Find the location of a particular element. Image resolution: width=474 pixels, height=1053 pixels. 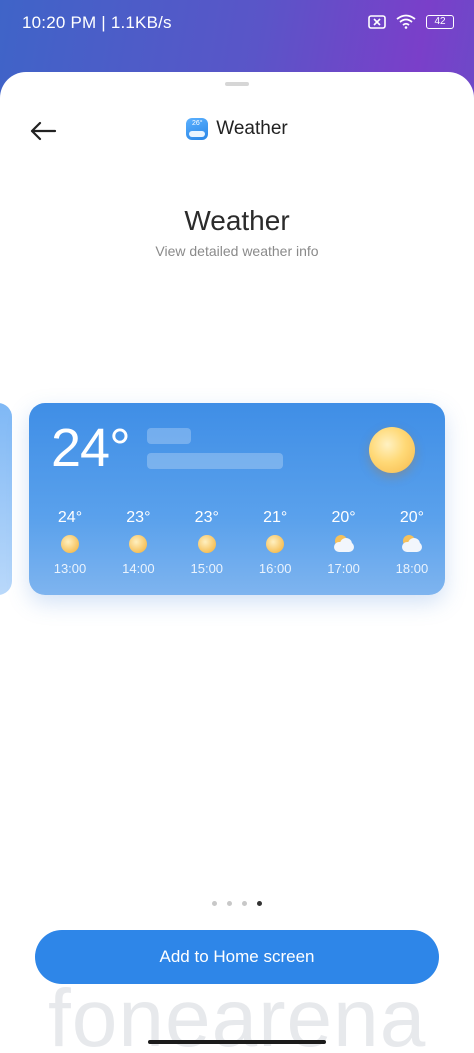

page-dot-active is located at coordinates (259, 903).